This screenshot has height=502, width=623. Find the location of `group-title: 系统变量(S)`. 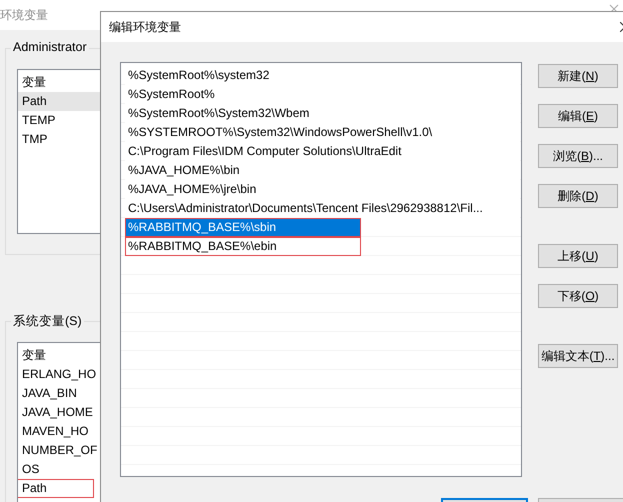

group-title: 系统变量(S) is located at coordinates (47, 321).